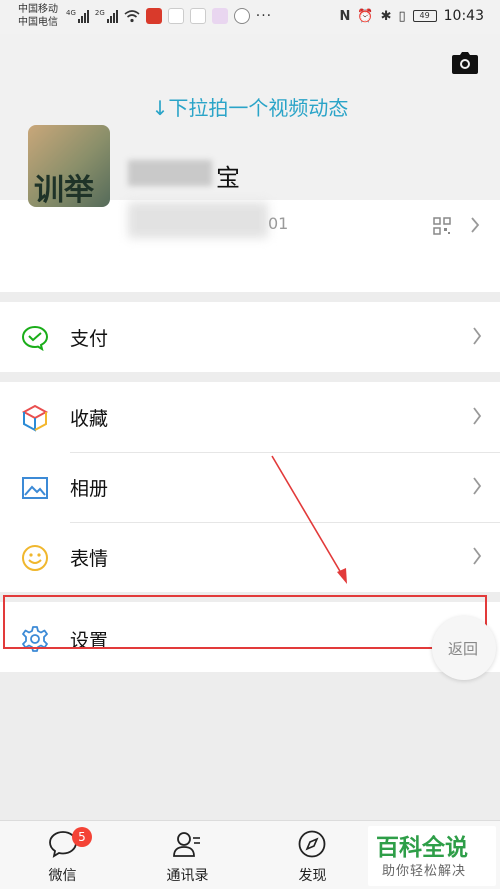 The width and height of the screenshot is (500, 889). I want to click on smiley-icon, so click(35, 558).